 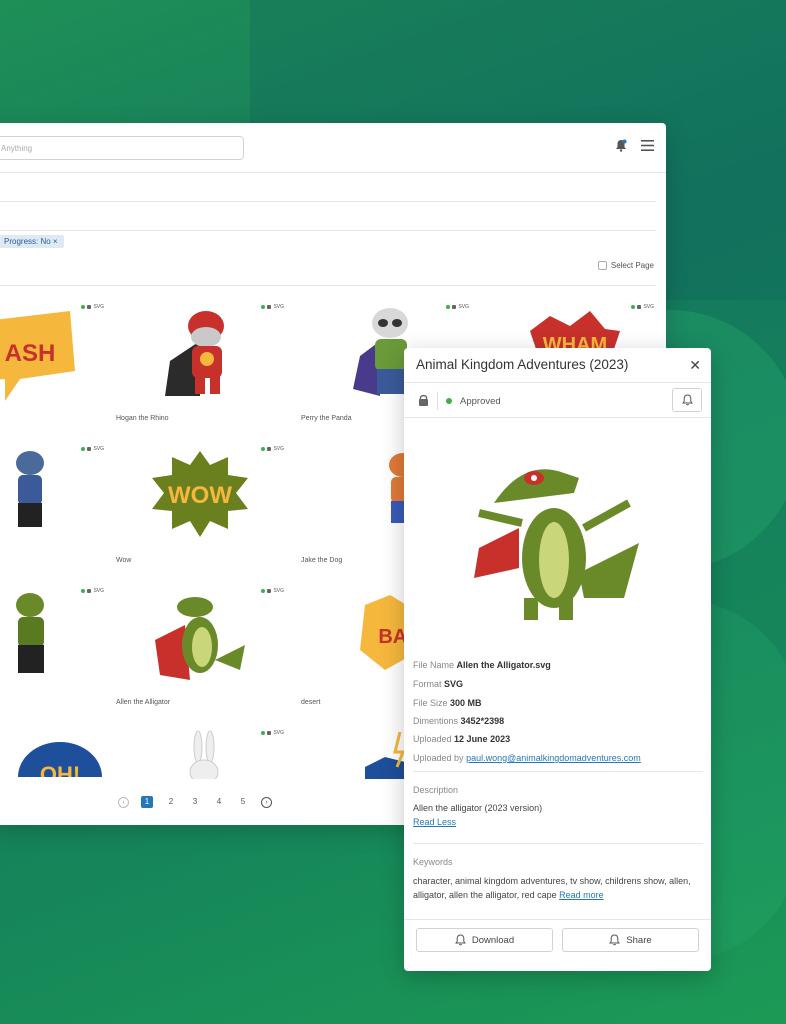 I want to click on asset-card: SVG Allen the Alligator, so click(x=200, y=645).